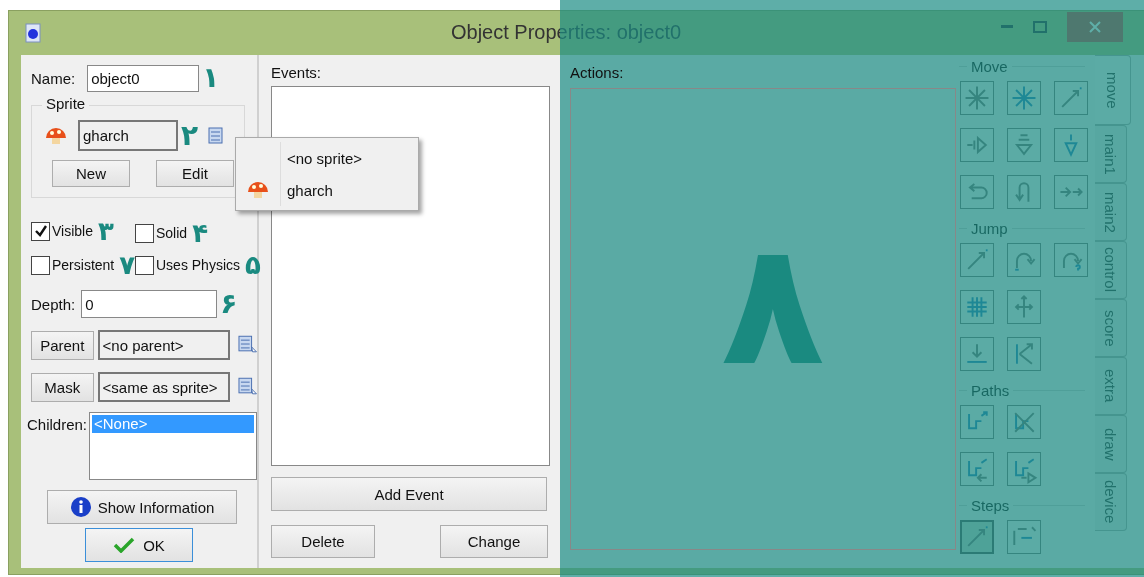  Describe the element at coordinates (229, 304) in the screenshot. I see `annotation-number: ۶` at that location.